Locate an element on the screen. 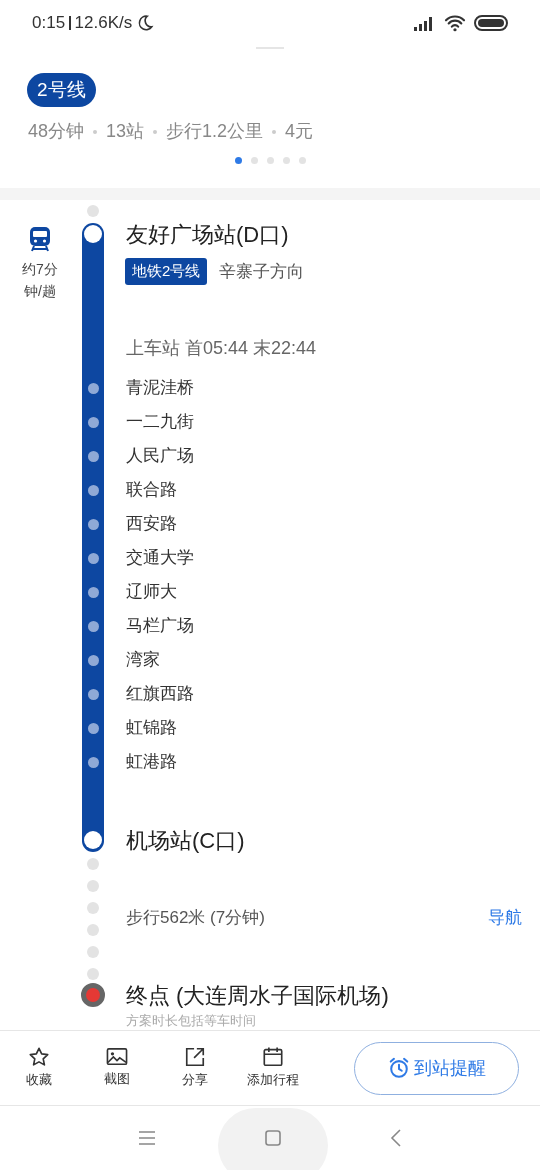 The height and width of the screenshot is (1170, 540). stop-name: 湾家 is located at coordinates (143, 660).